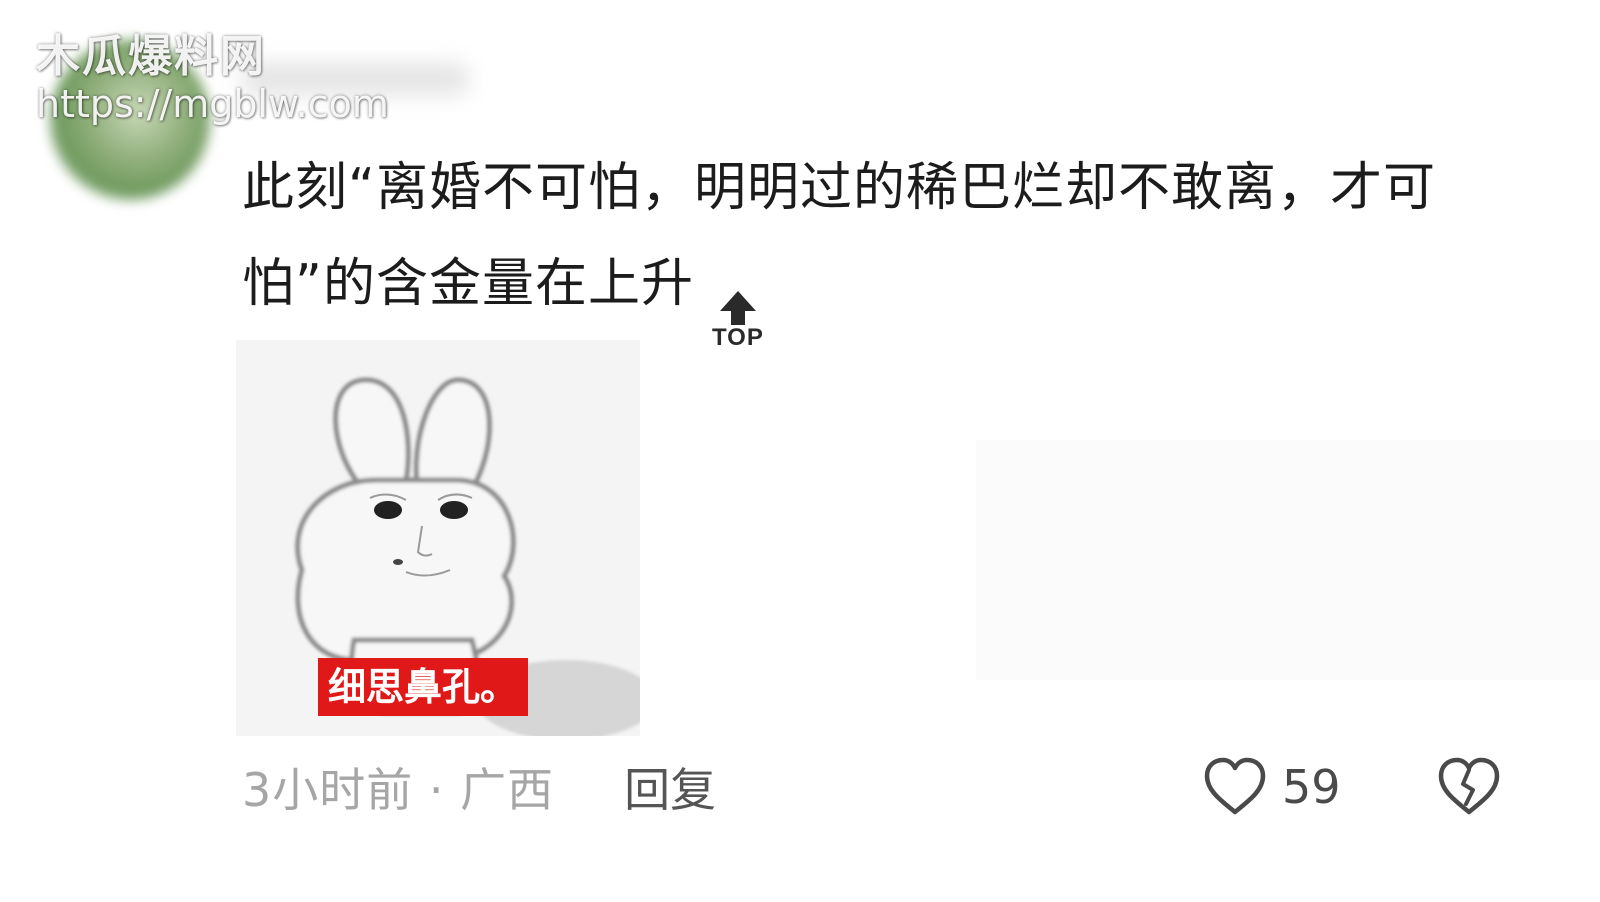 Image resolution: width=1600 pixels, height=902 pixels. What do you see at coordinates (423, 687) in the screenshot?
I see `sticker-caption: 细思鼻孔。` at bounding box center [423, 687].